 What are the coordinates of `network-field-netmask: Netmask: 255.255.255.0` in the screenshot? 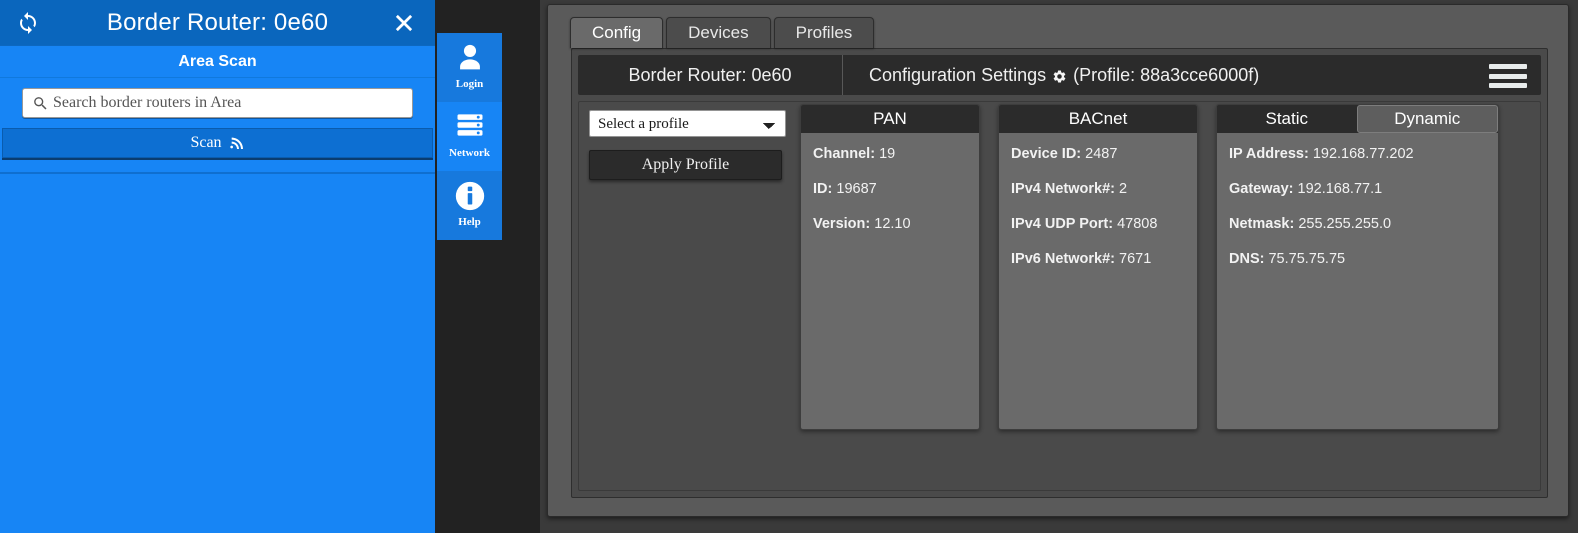 It's located at (1357, 224).